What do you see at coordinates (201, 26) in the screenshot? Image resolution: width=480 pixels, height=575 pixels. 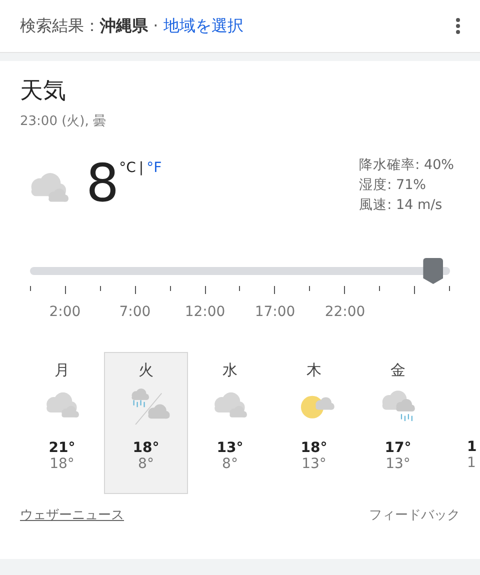 I see `select-region-link: 地域を選択` at bounding box center [201, 26].